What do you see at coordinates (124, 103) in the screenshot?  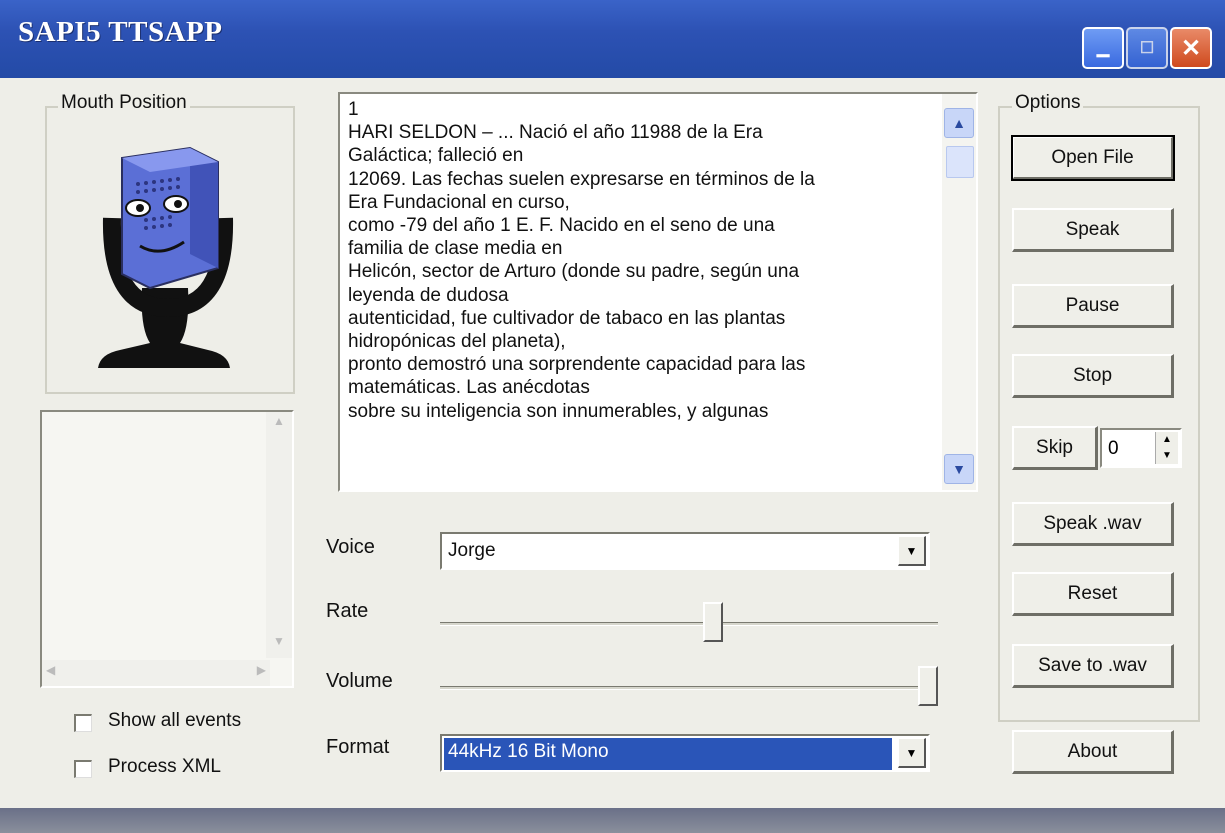 I see `mouth-position-label: Mouth Position` at bounding box center [124, 103].